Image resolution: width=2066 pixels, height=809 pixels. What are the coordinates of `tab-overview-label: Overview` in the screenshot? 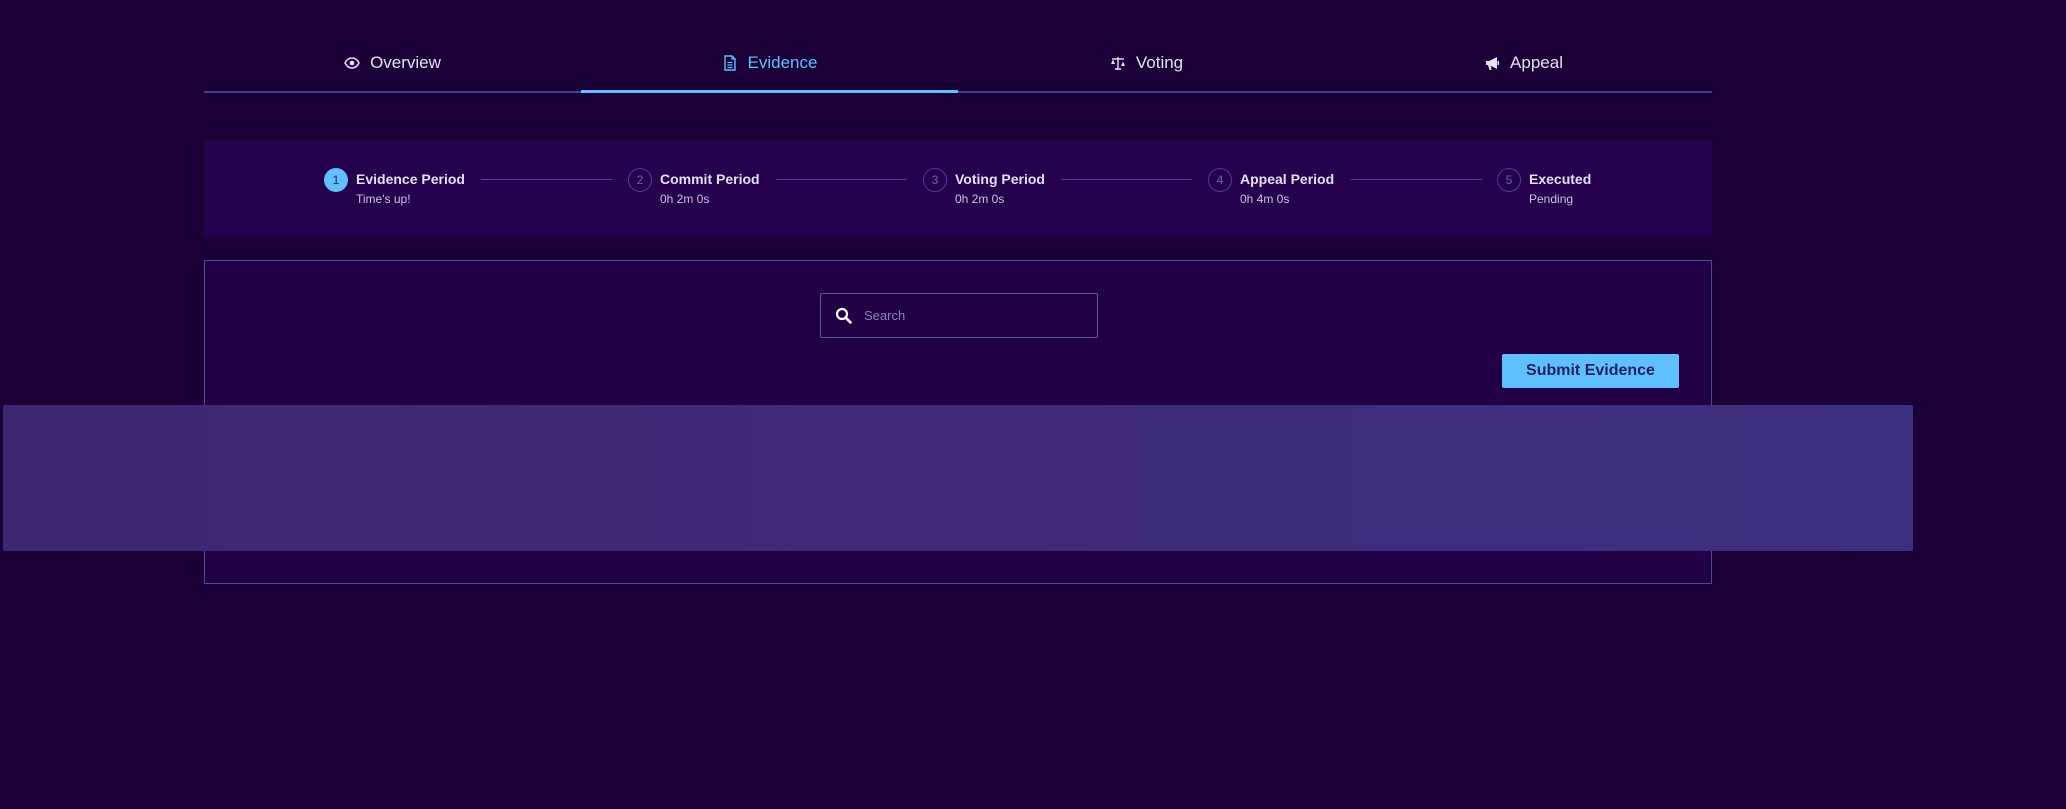 It's located at (405, 62).